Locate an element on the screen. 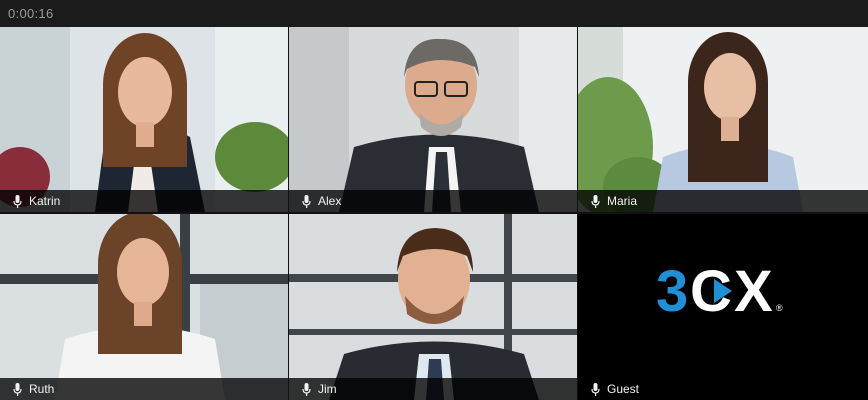 This screenshot has width=868, height=400. participant-name: Ruth is located at coordinates (42, 389).